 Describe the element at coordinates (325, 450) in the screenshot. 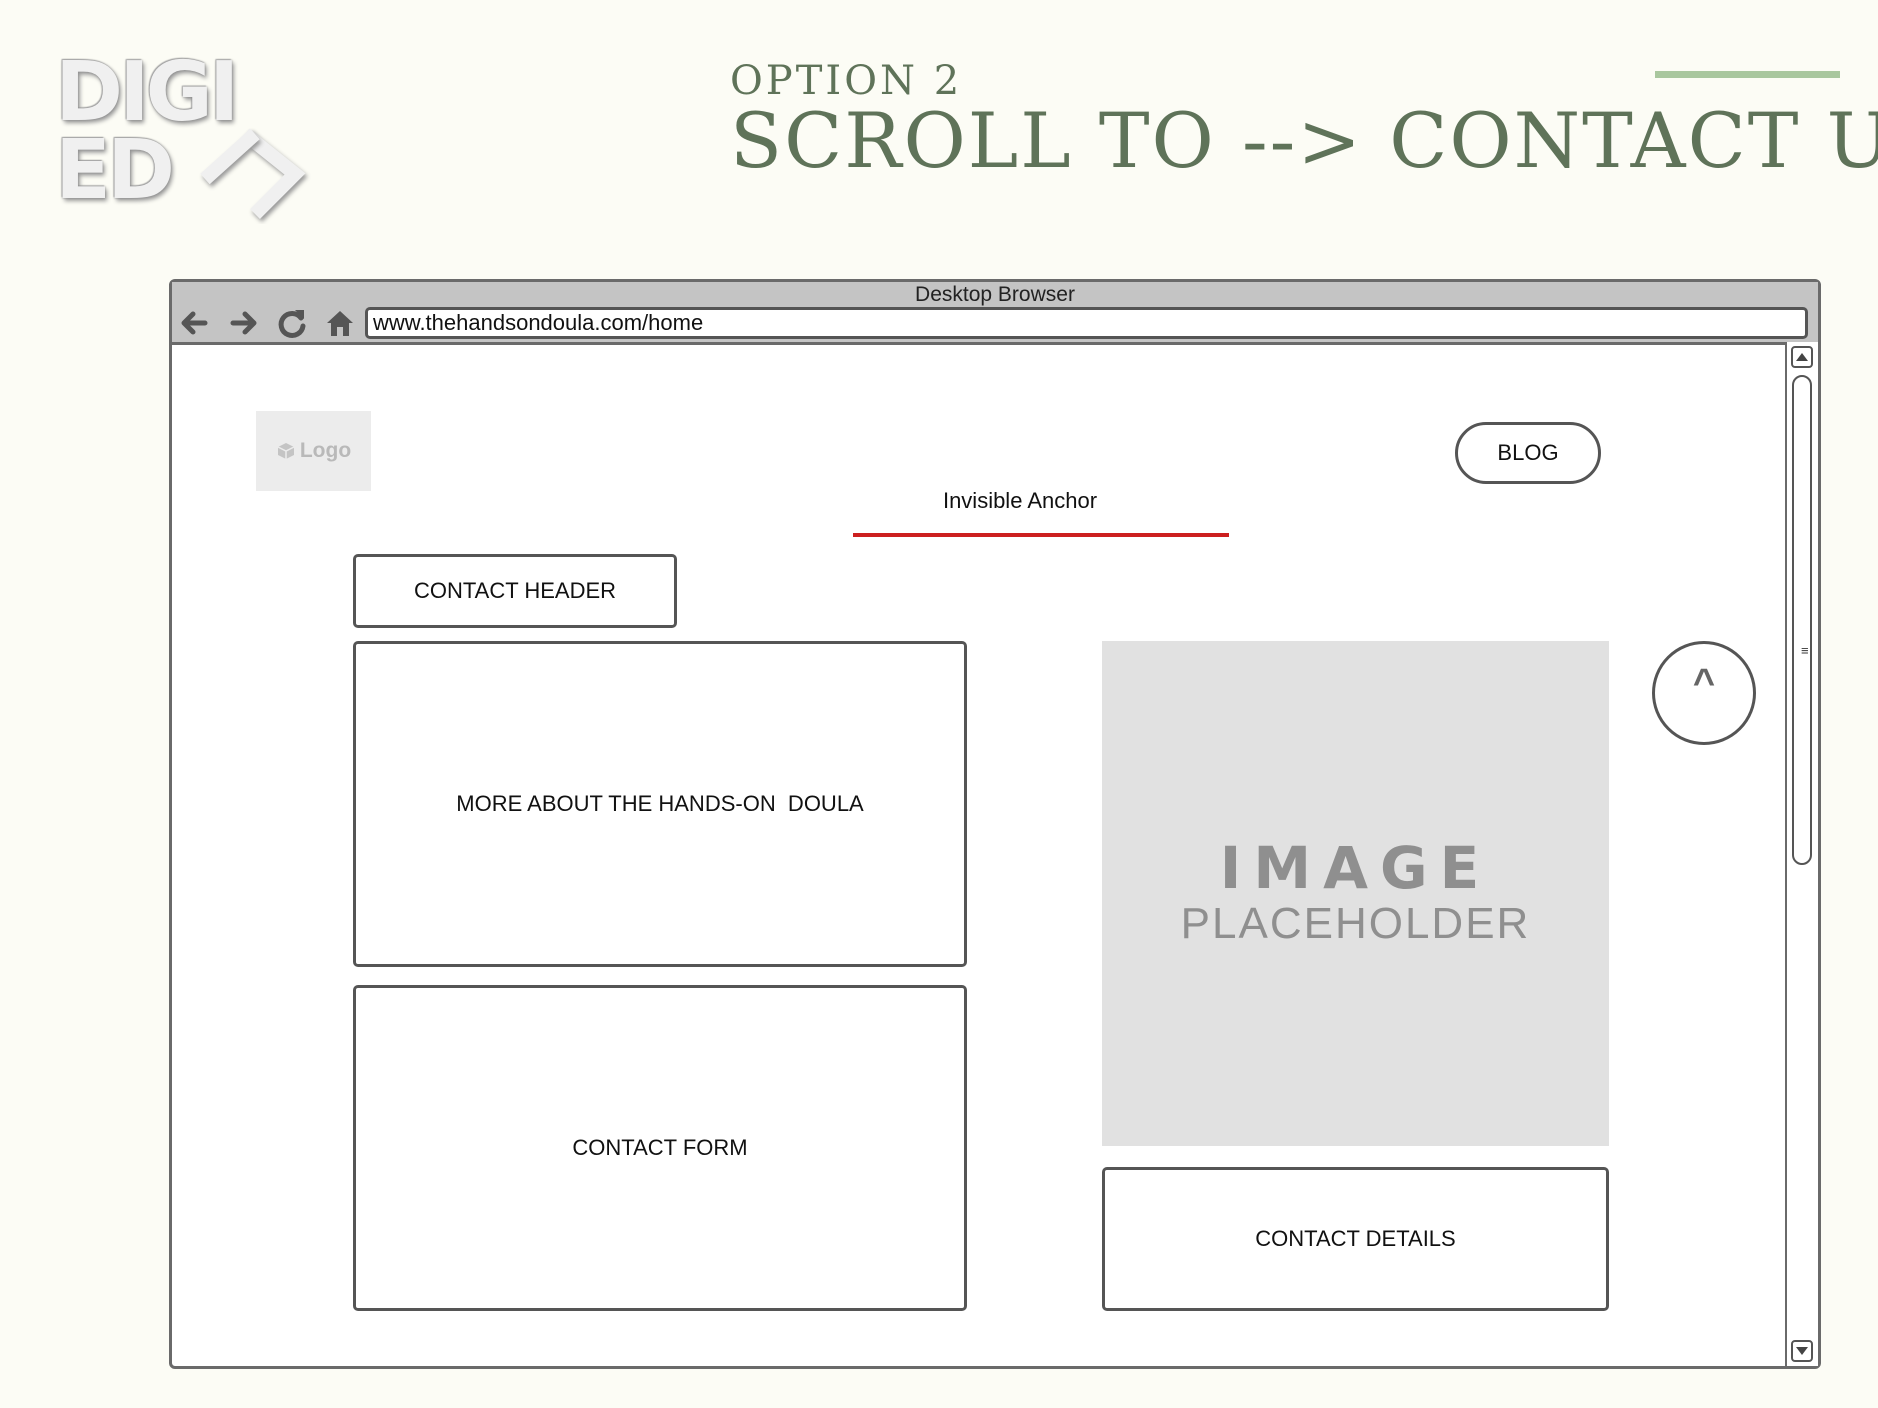

I see `site-logo-label: Logo` at that location.